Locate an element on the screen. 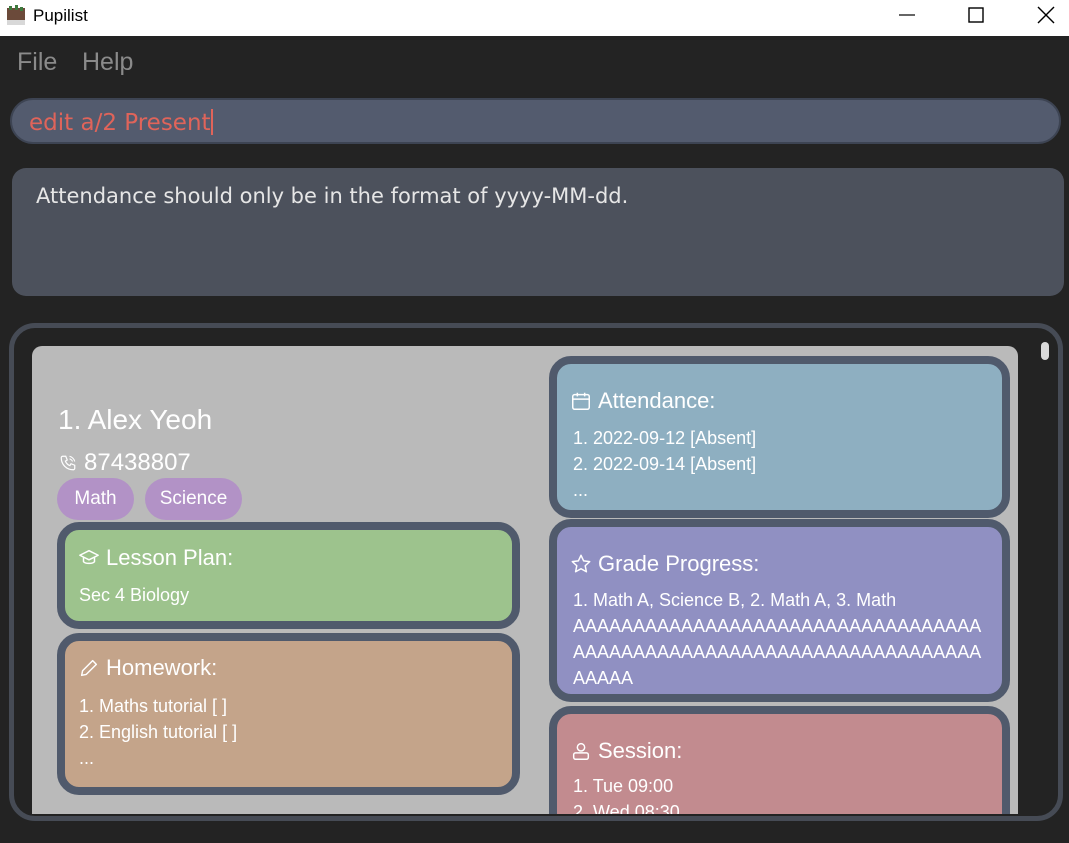 This screenshot has width=1069, height=843. title-bar: Pupilist is located at coordinates (534, 18).